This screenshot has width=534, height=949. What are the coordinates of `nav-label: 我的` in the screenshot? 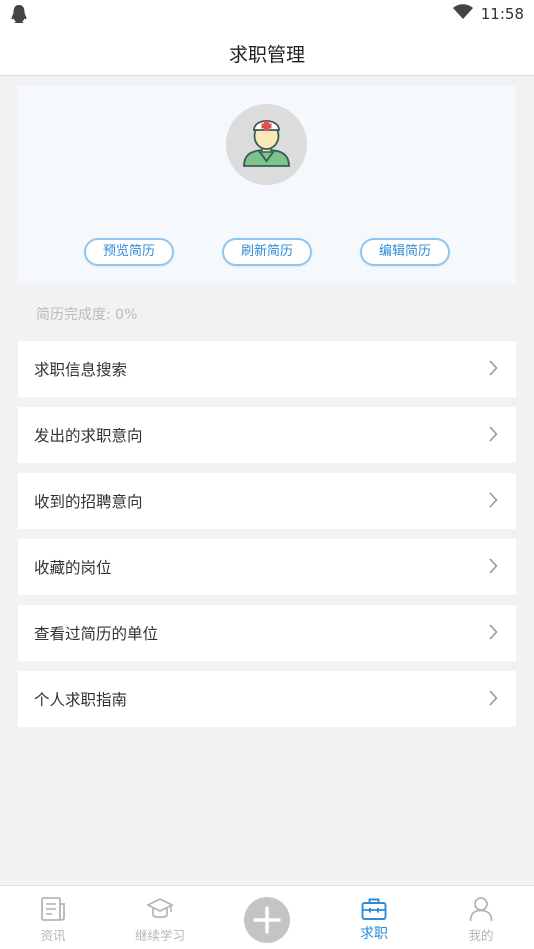 It's located at (481, 935).